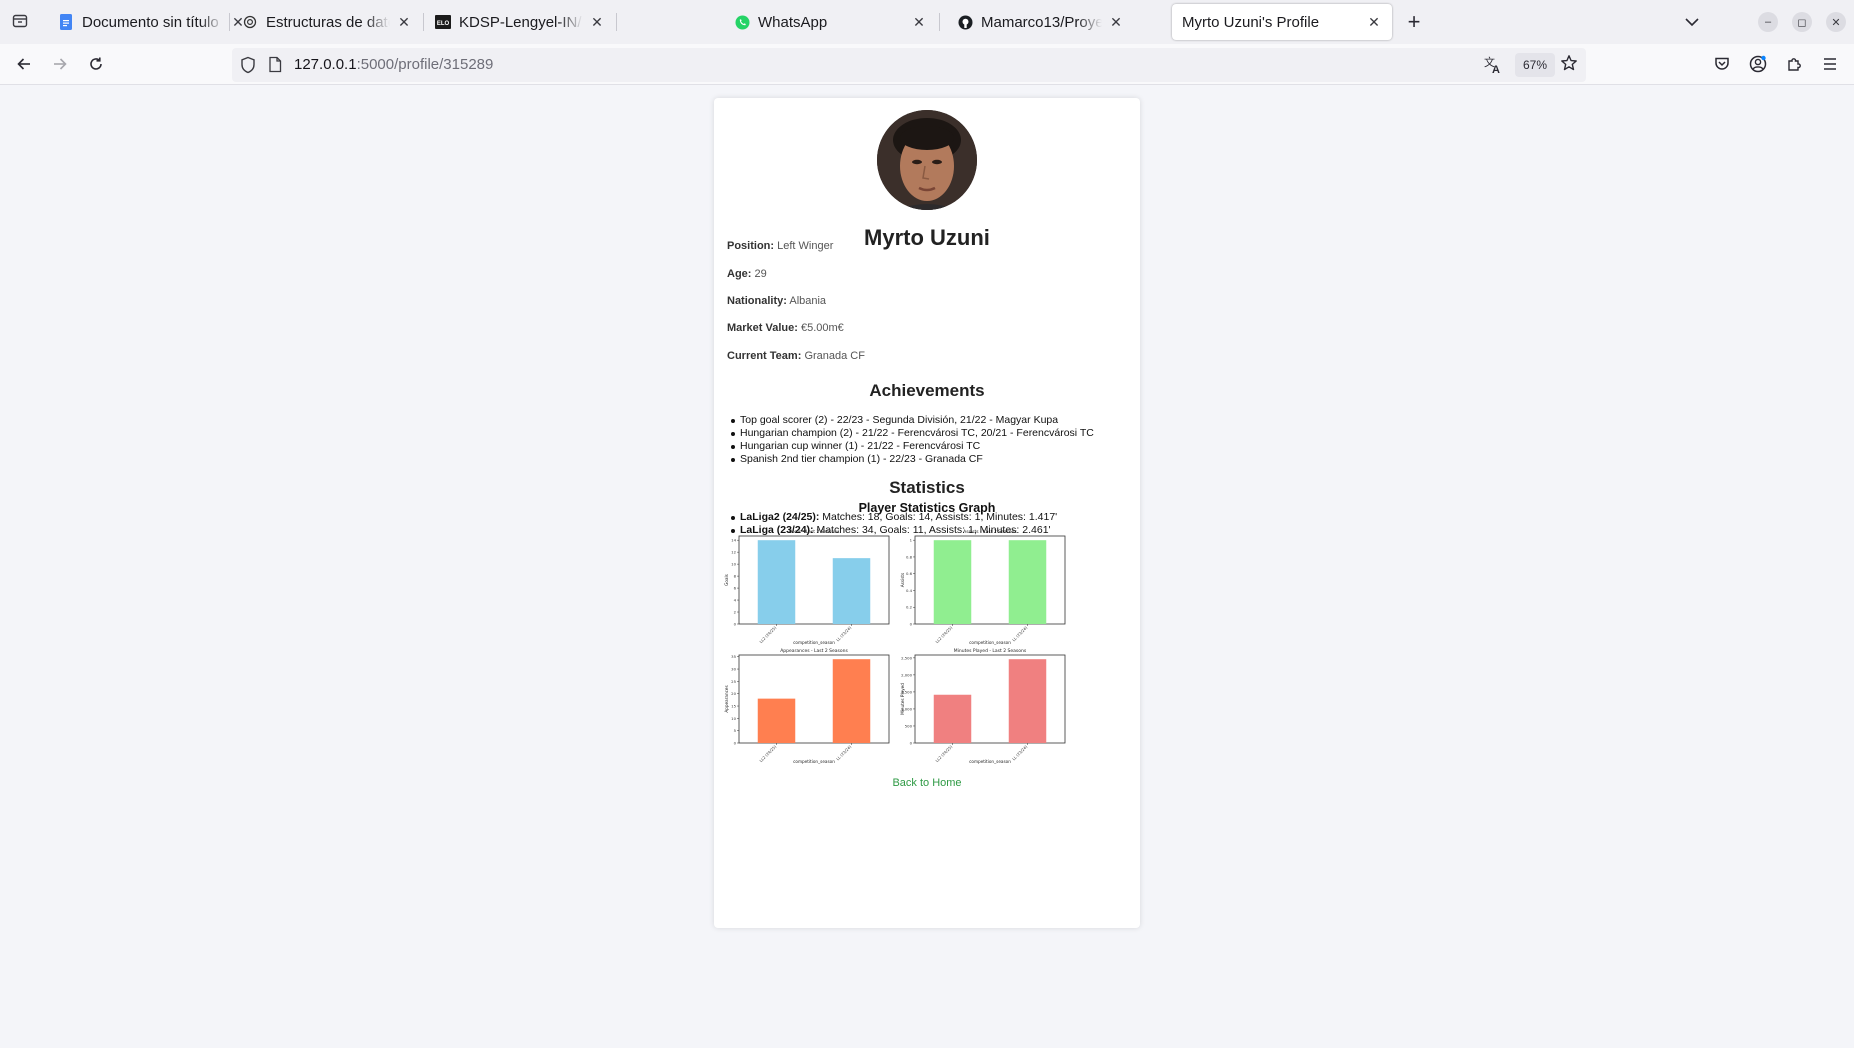  What do you see at coordinates (830, 22) in the screenshot?
I see `tab-whatsapp: WhatsApp ✕` at bounding box center [830, 22].